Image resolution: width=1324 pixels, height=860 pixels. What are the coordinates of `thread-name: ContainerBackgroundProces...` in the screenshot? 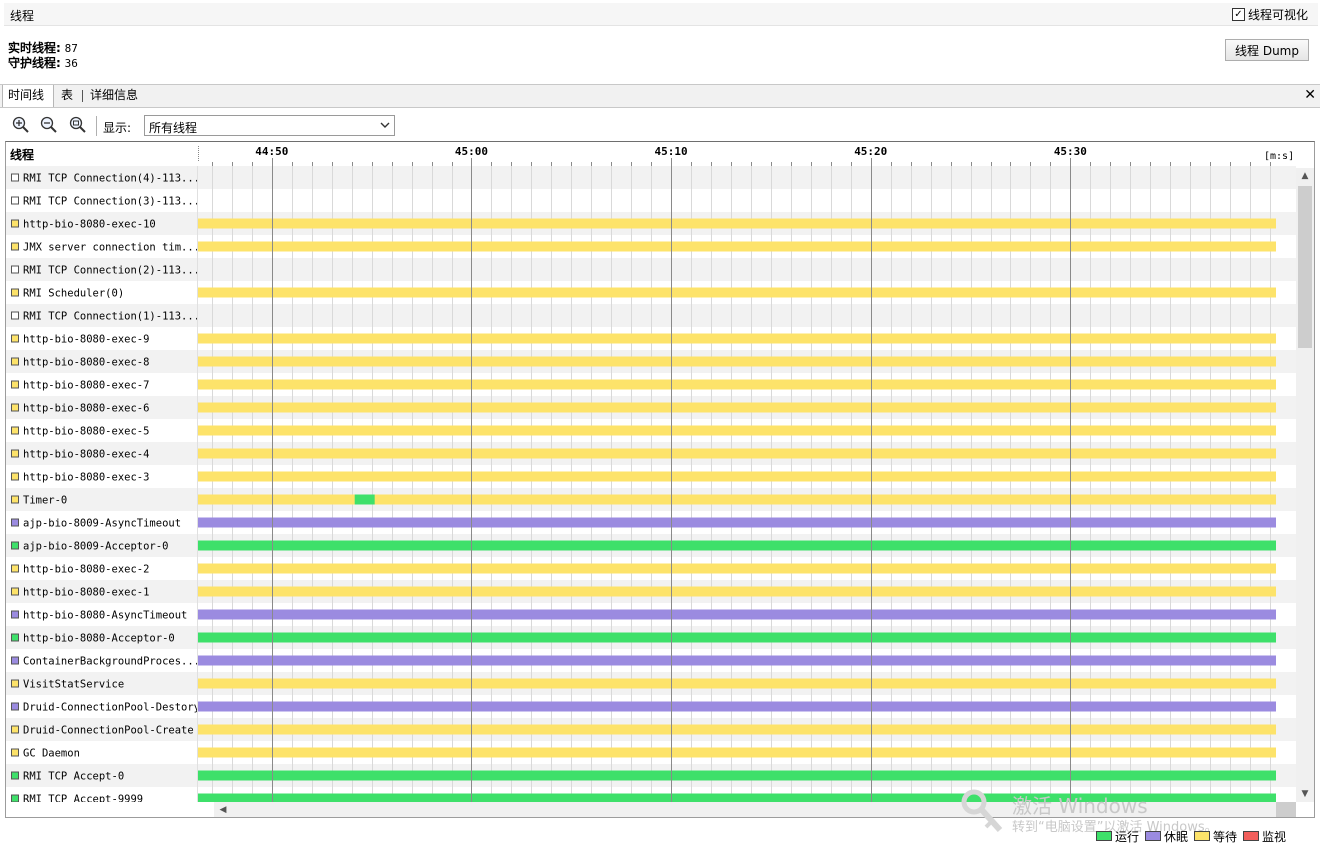 It's located at (111, 662).